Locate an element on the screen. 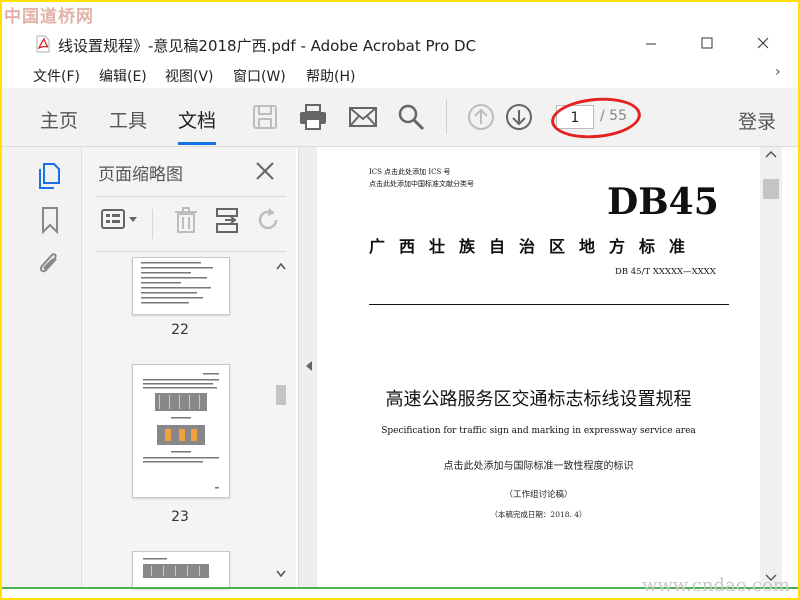  print-icon is located at coordinates (313, 117).